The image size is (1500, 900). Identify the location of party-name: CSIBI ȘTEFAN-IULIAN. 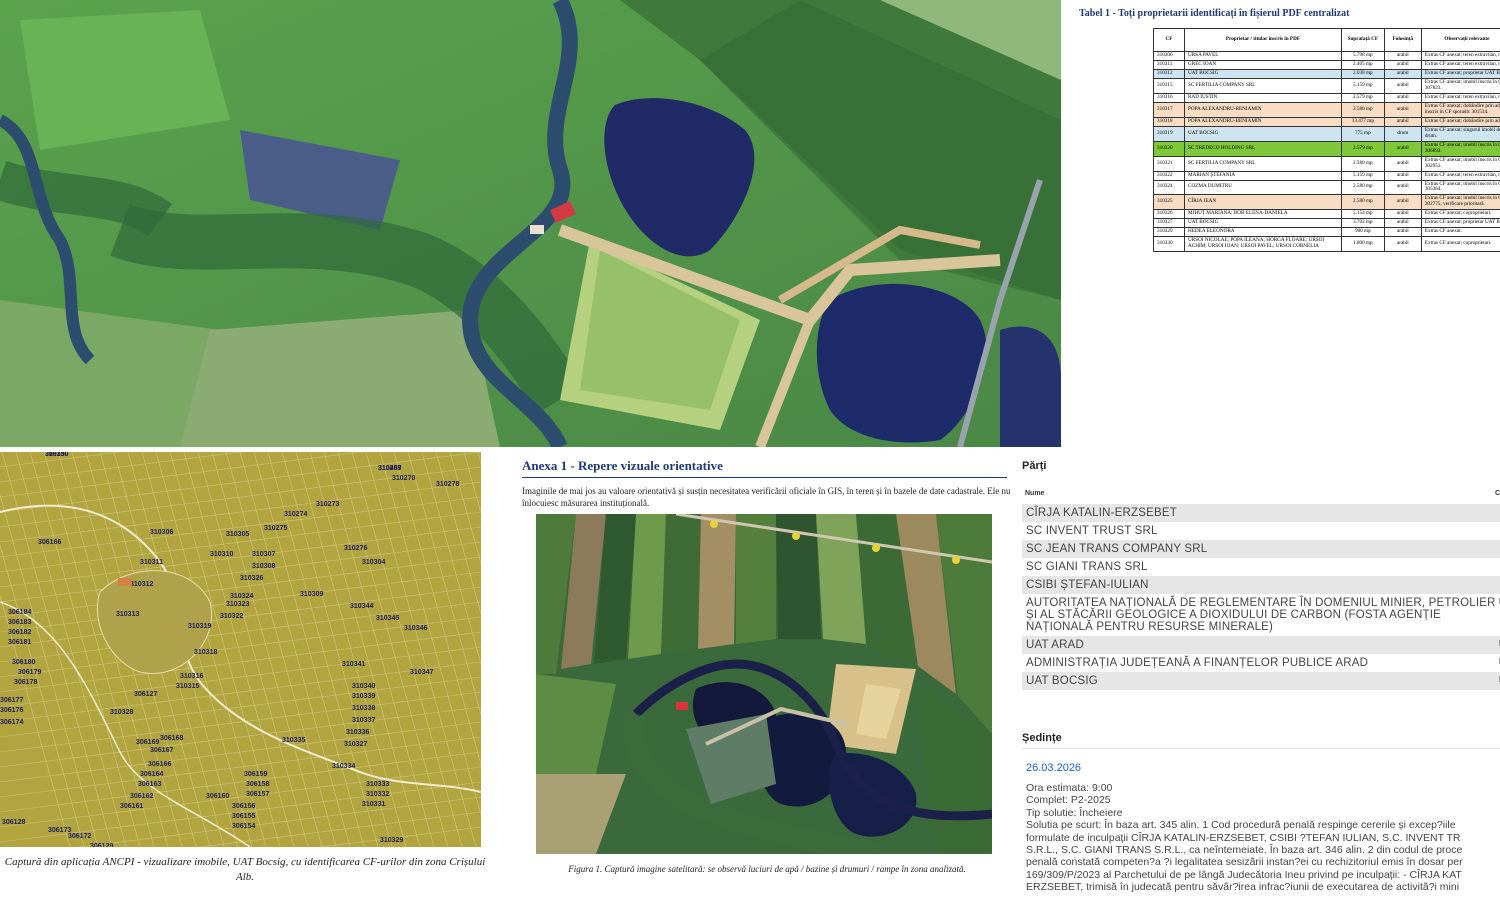
(1087, 585).